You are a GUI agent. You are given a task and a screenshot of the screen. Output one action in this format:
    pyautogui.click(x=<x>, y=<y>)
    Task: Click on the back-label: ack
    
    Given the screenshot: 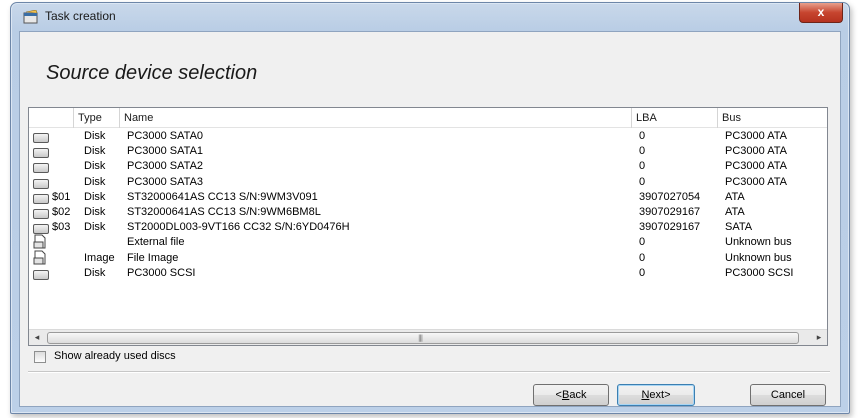 What is the action you would take?
    pyautogui.click(x=578, y=395)
    